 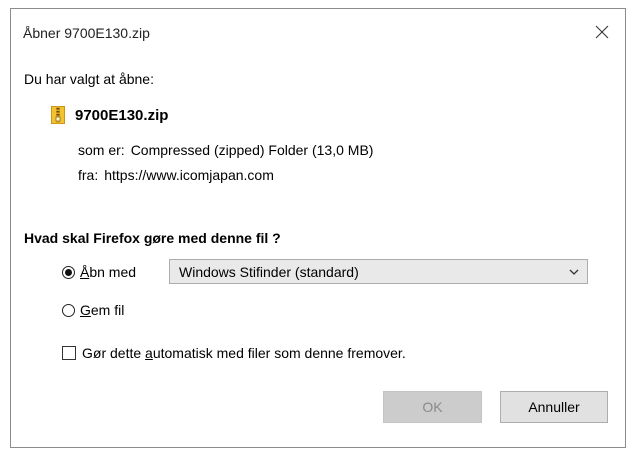 What do you see at coordinates (69, 353) in the screenshot?
I see `auto-action-checkbox` at bounding box center [69, 353].